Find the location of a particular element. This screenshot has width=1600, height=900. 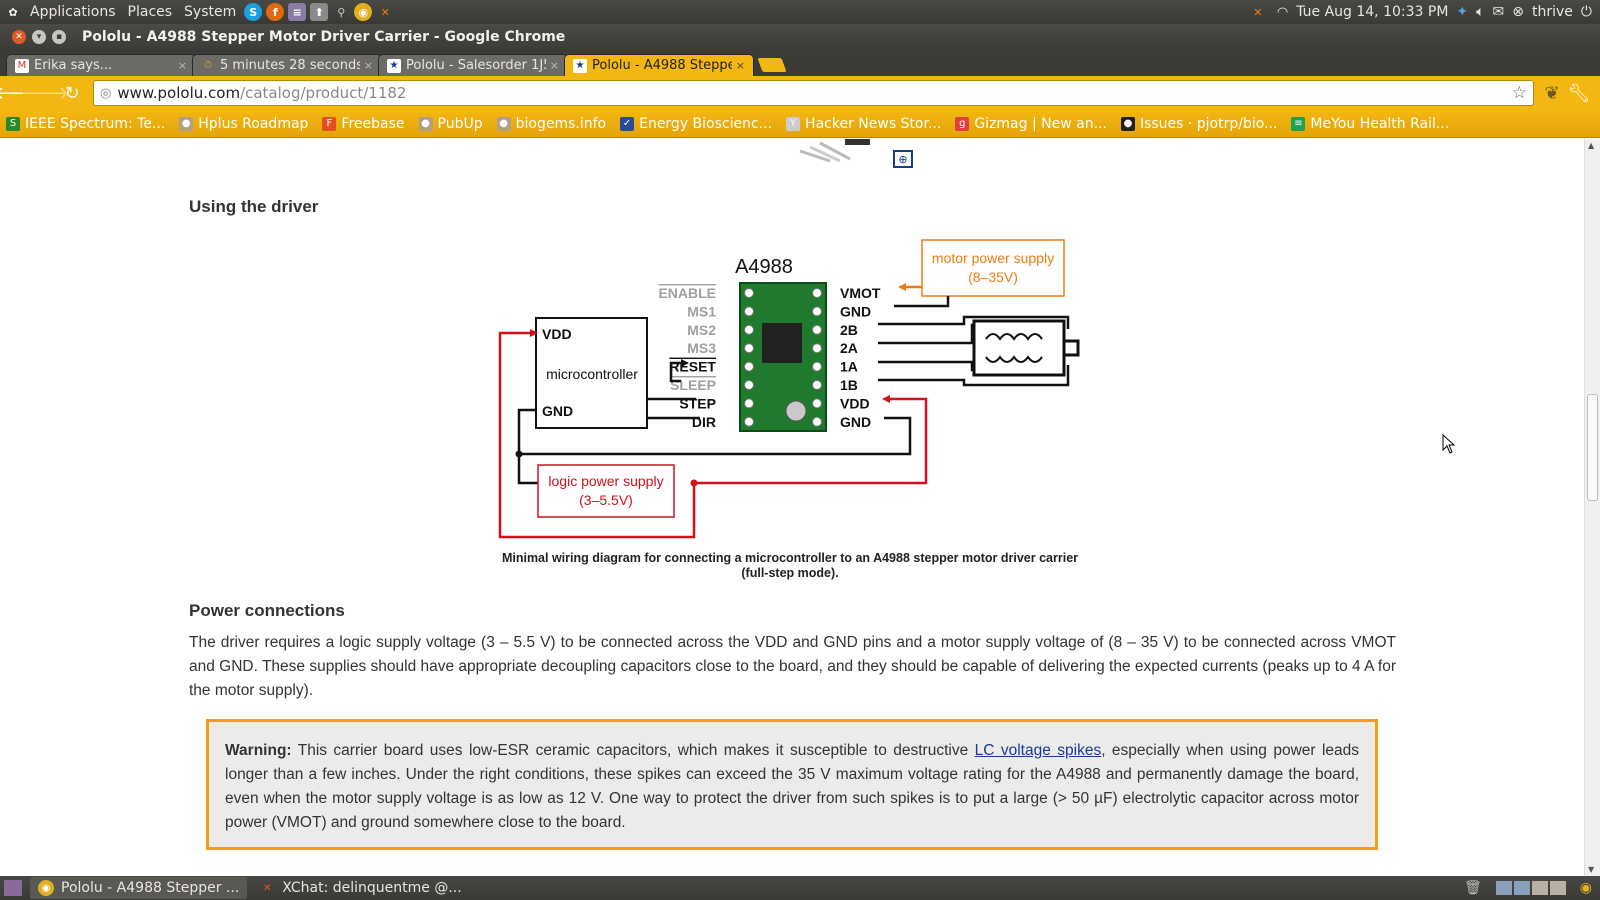

system-menu: System is located at coordinates (210, 12).